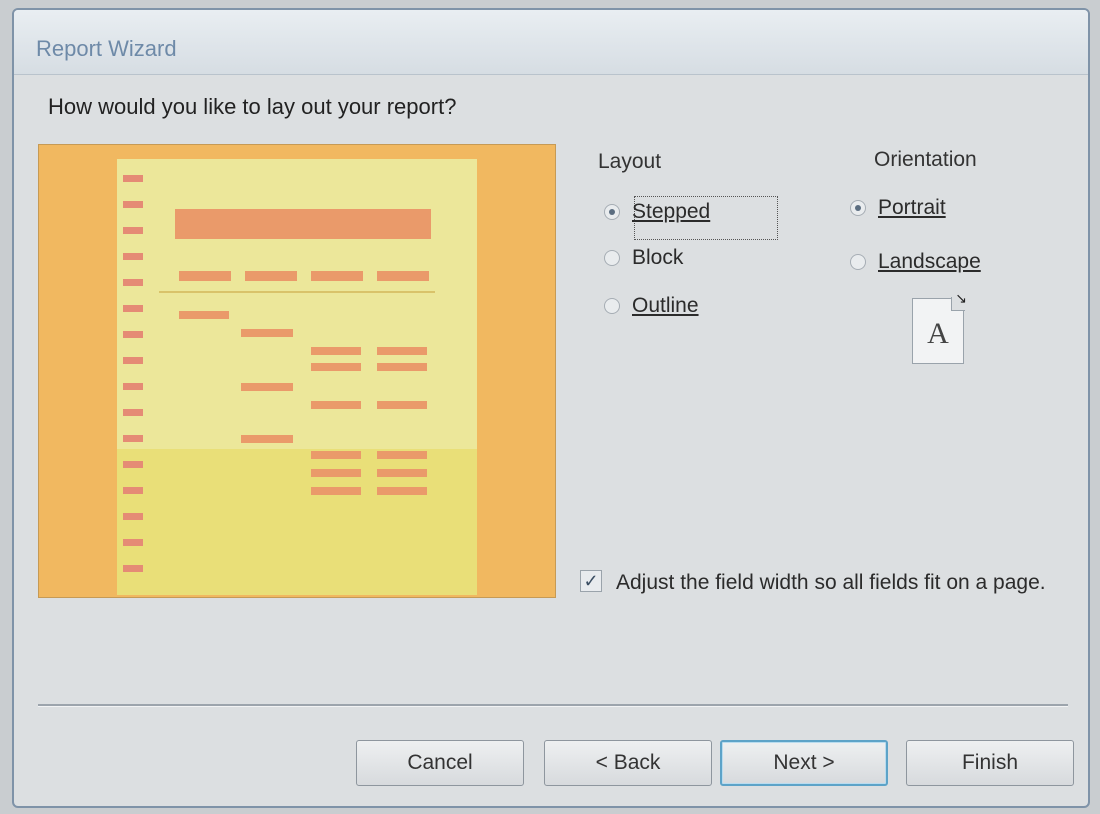 This screenshot has width=1100, height=814. Describe the element at coordinates (440, 763) in the screenshot. I see `cancel-button: Cancel` at that location.